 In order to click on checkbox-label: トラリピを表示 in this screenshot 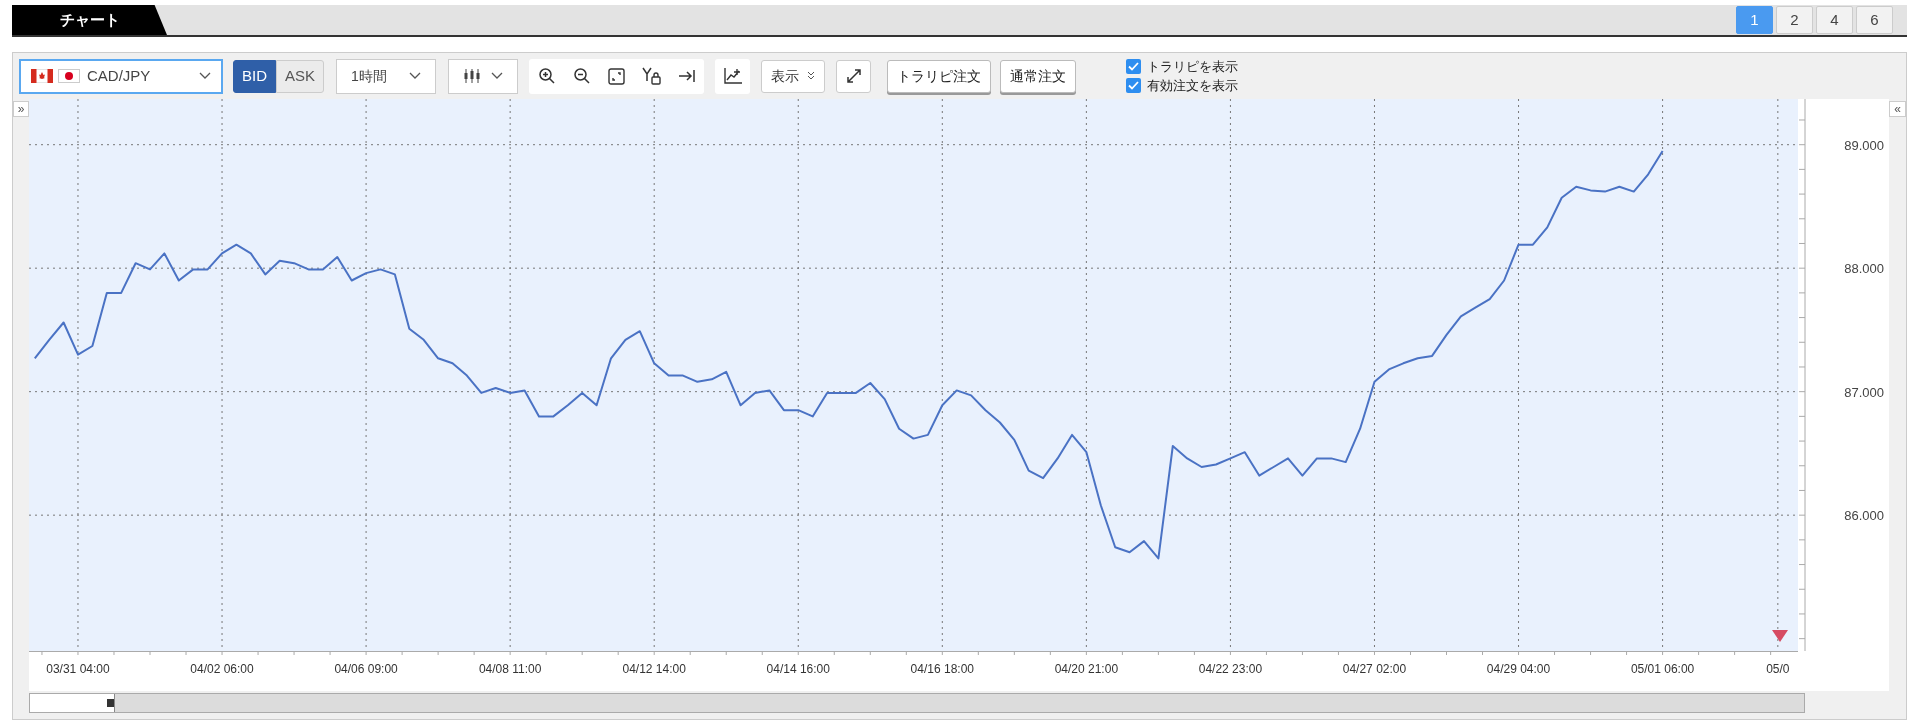, I will do `click(1193, 66)`.